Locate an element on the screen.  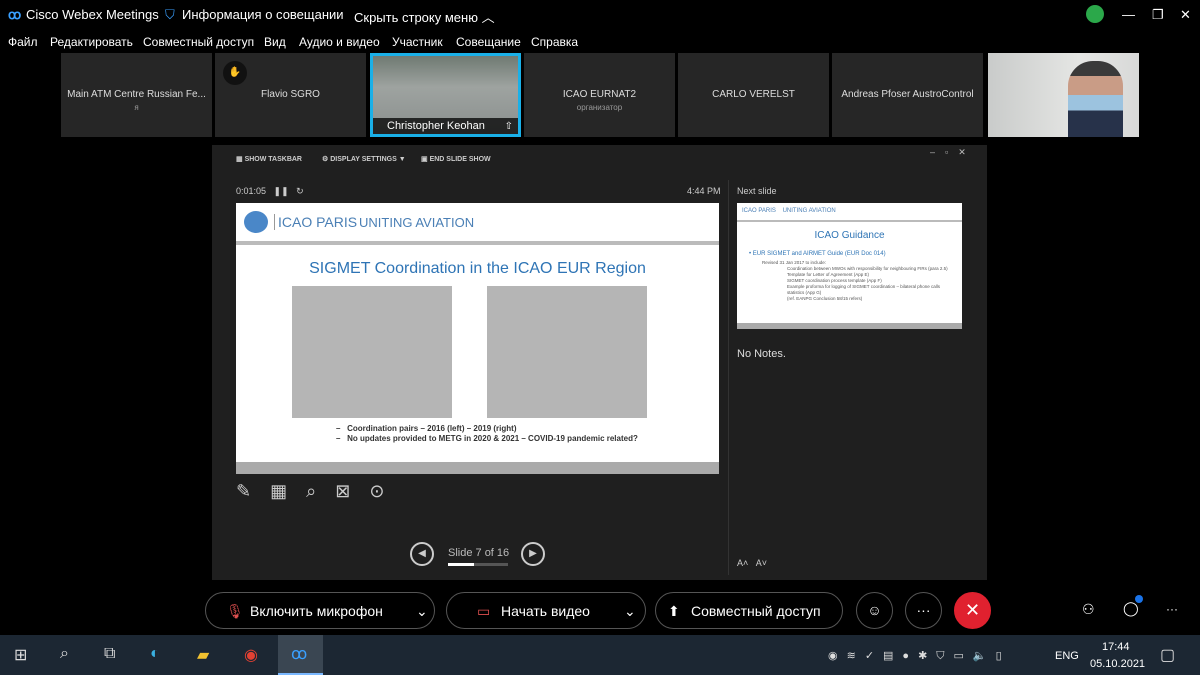
webex-taskbar-icon: ꝏ is located at coordinates (300, 655).